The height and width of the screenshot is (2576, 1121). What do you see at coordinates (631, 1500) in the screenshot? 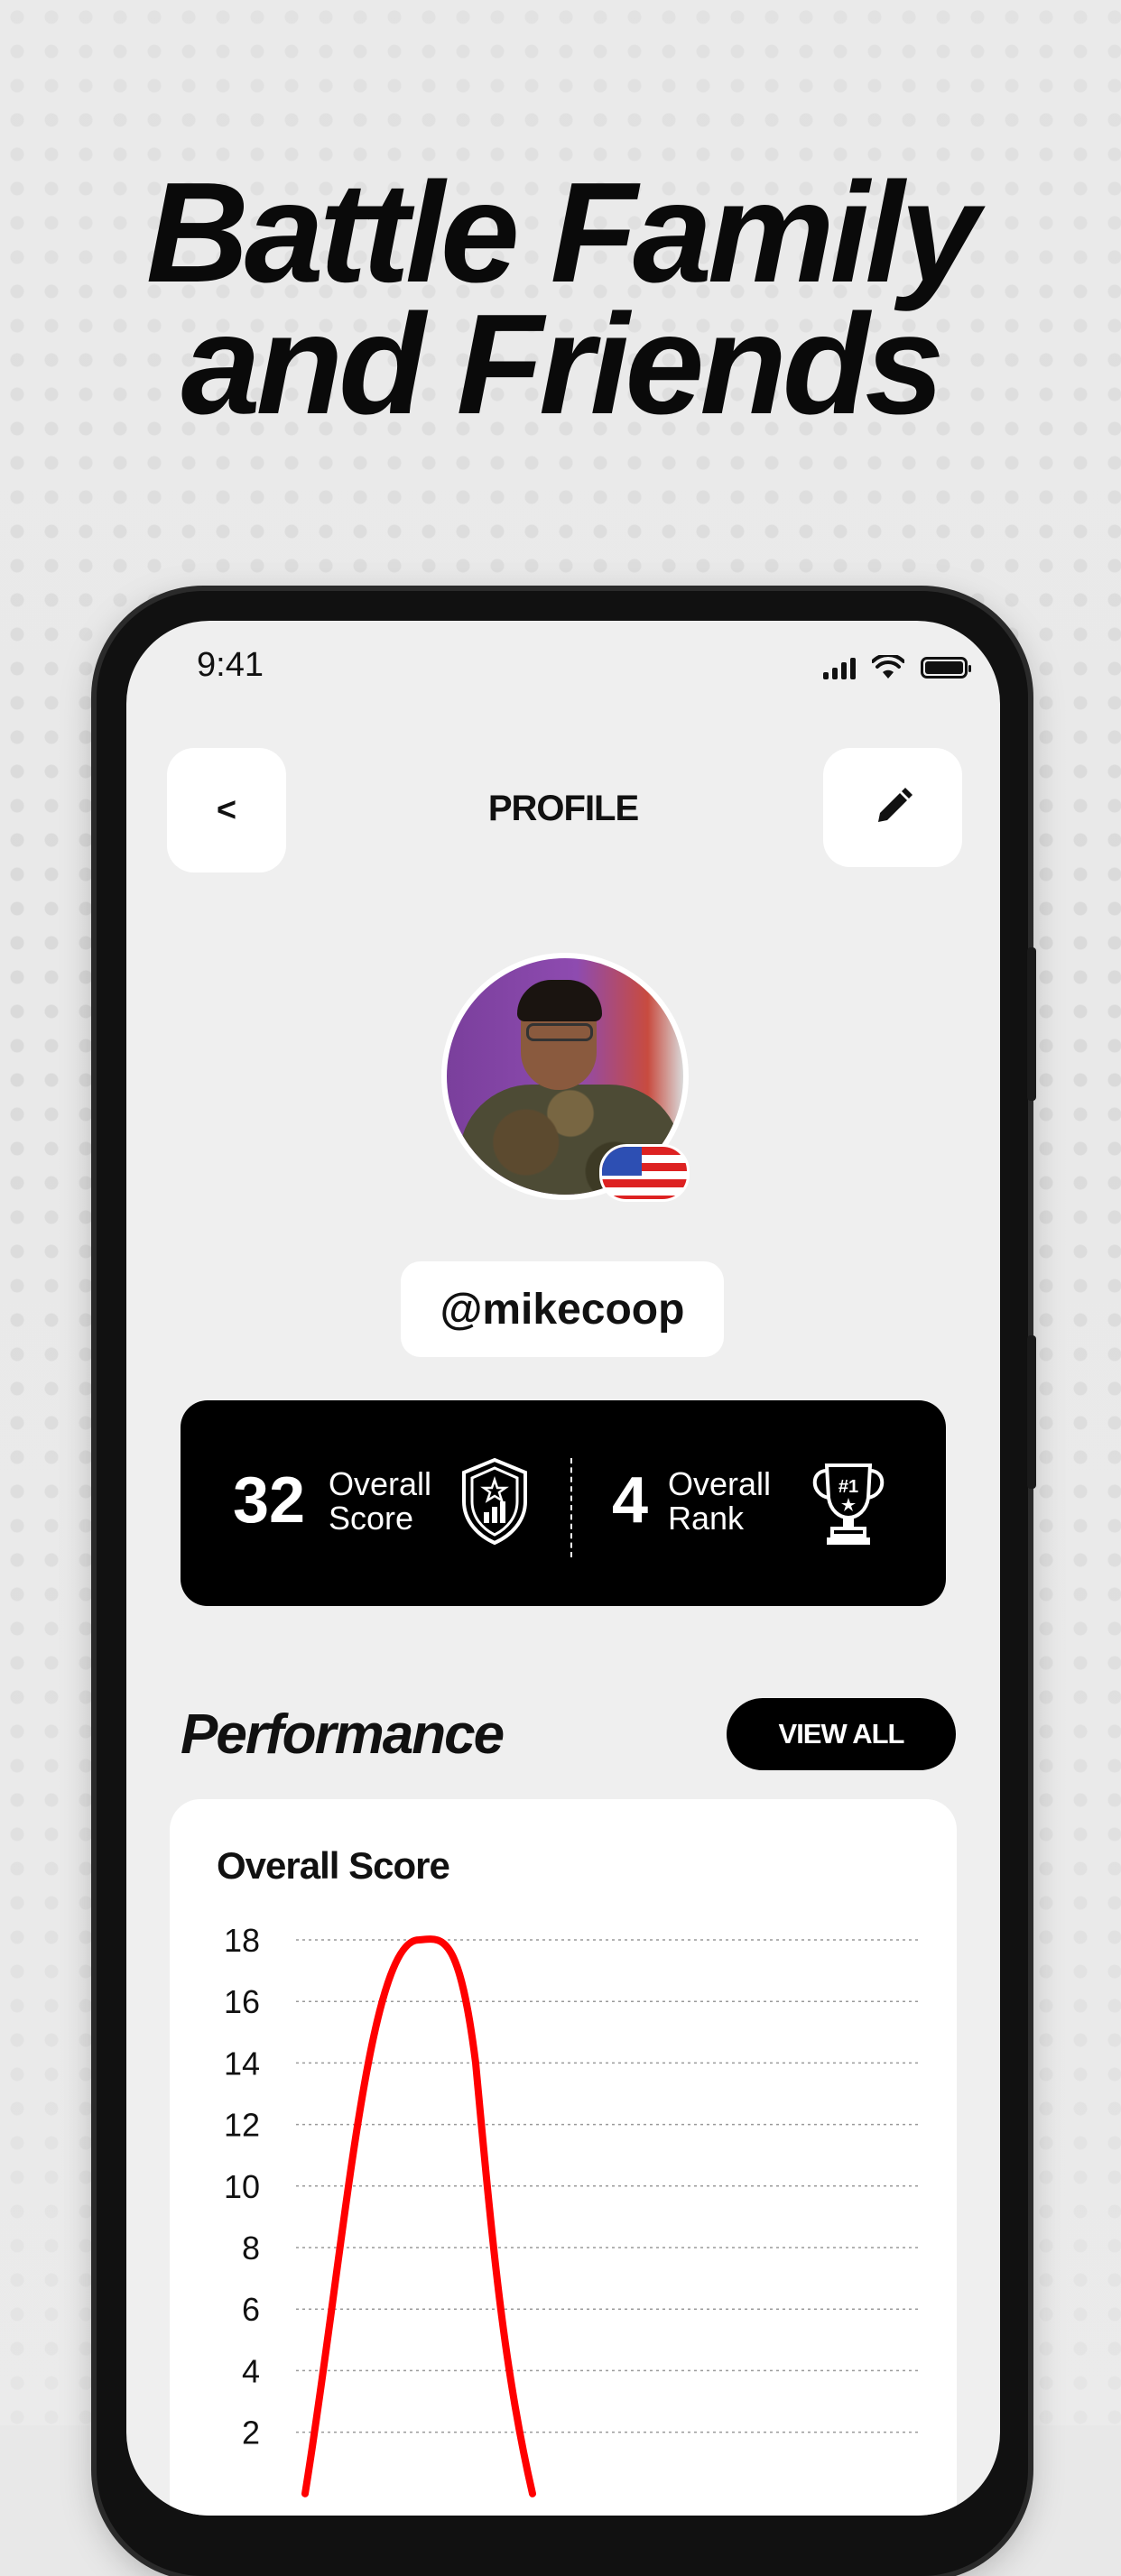
I see `overall-rank-value: 4` at bounding box center [631, 1500].